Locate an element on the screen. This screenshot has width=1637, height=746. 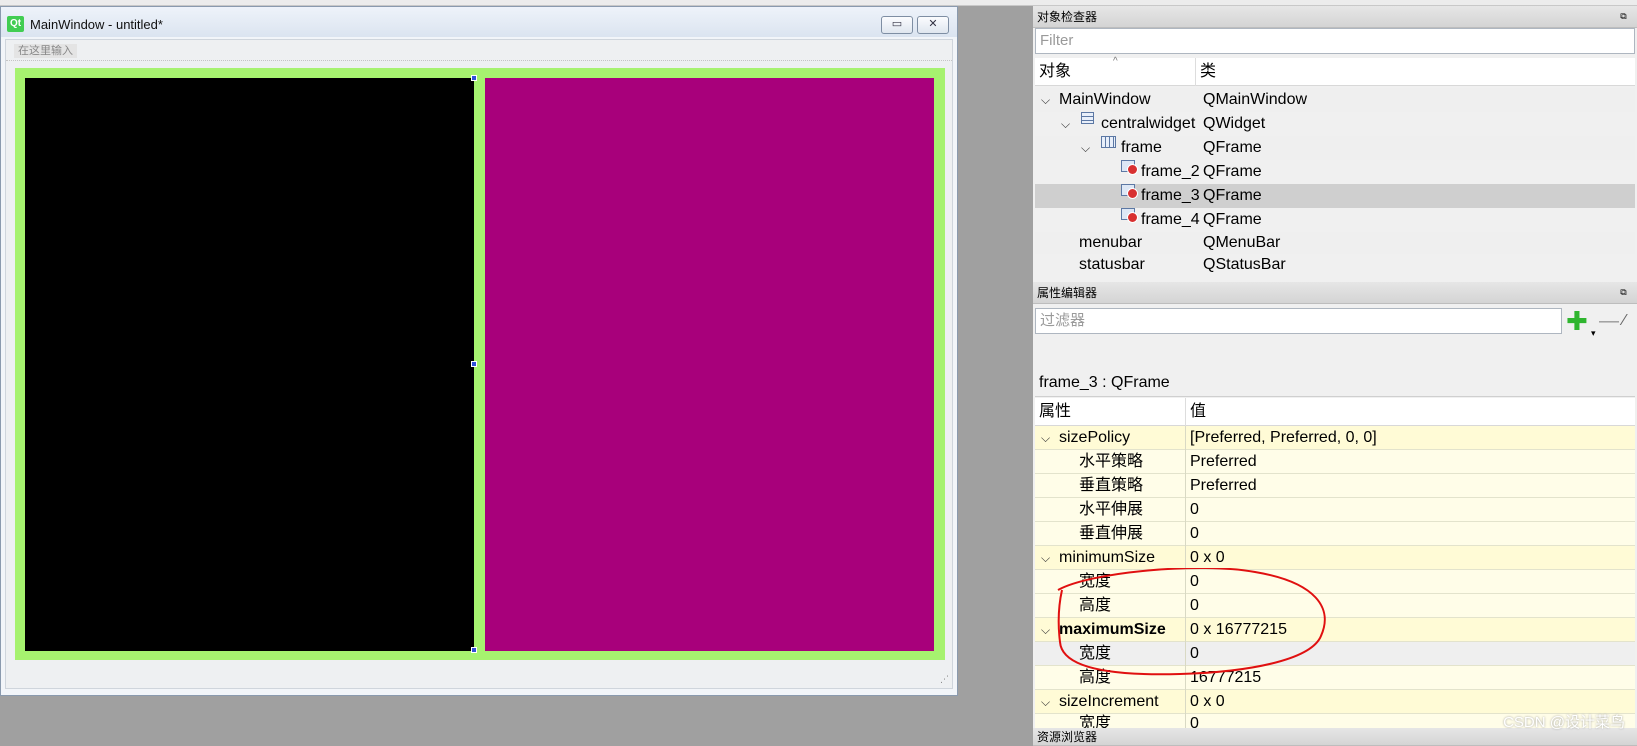
tree-row-statusbar: statusbar QStatusBar is located at coordinates (1335, 265).